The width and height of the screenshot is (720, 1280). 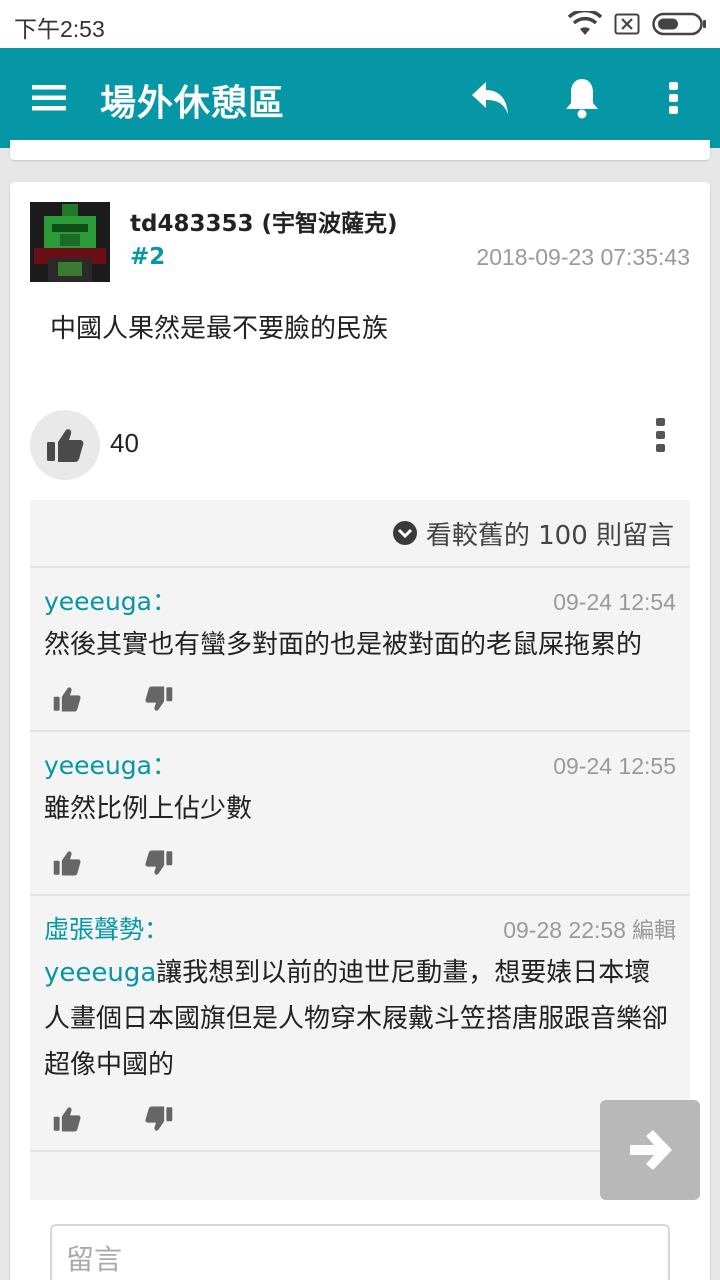 I want to click on load-older-label: 看較舊的 100 則留言, so click(x=549, y=535).